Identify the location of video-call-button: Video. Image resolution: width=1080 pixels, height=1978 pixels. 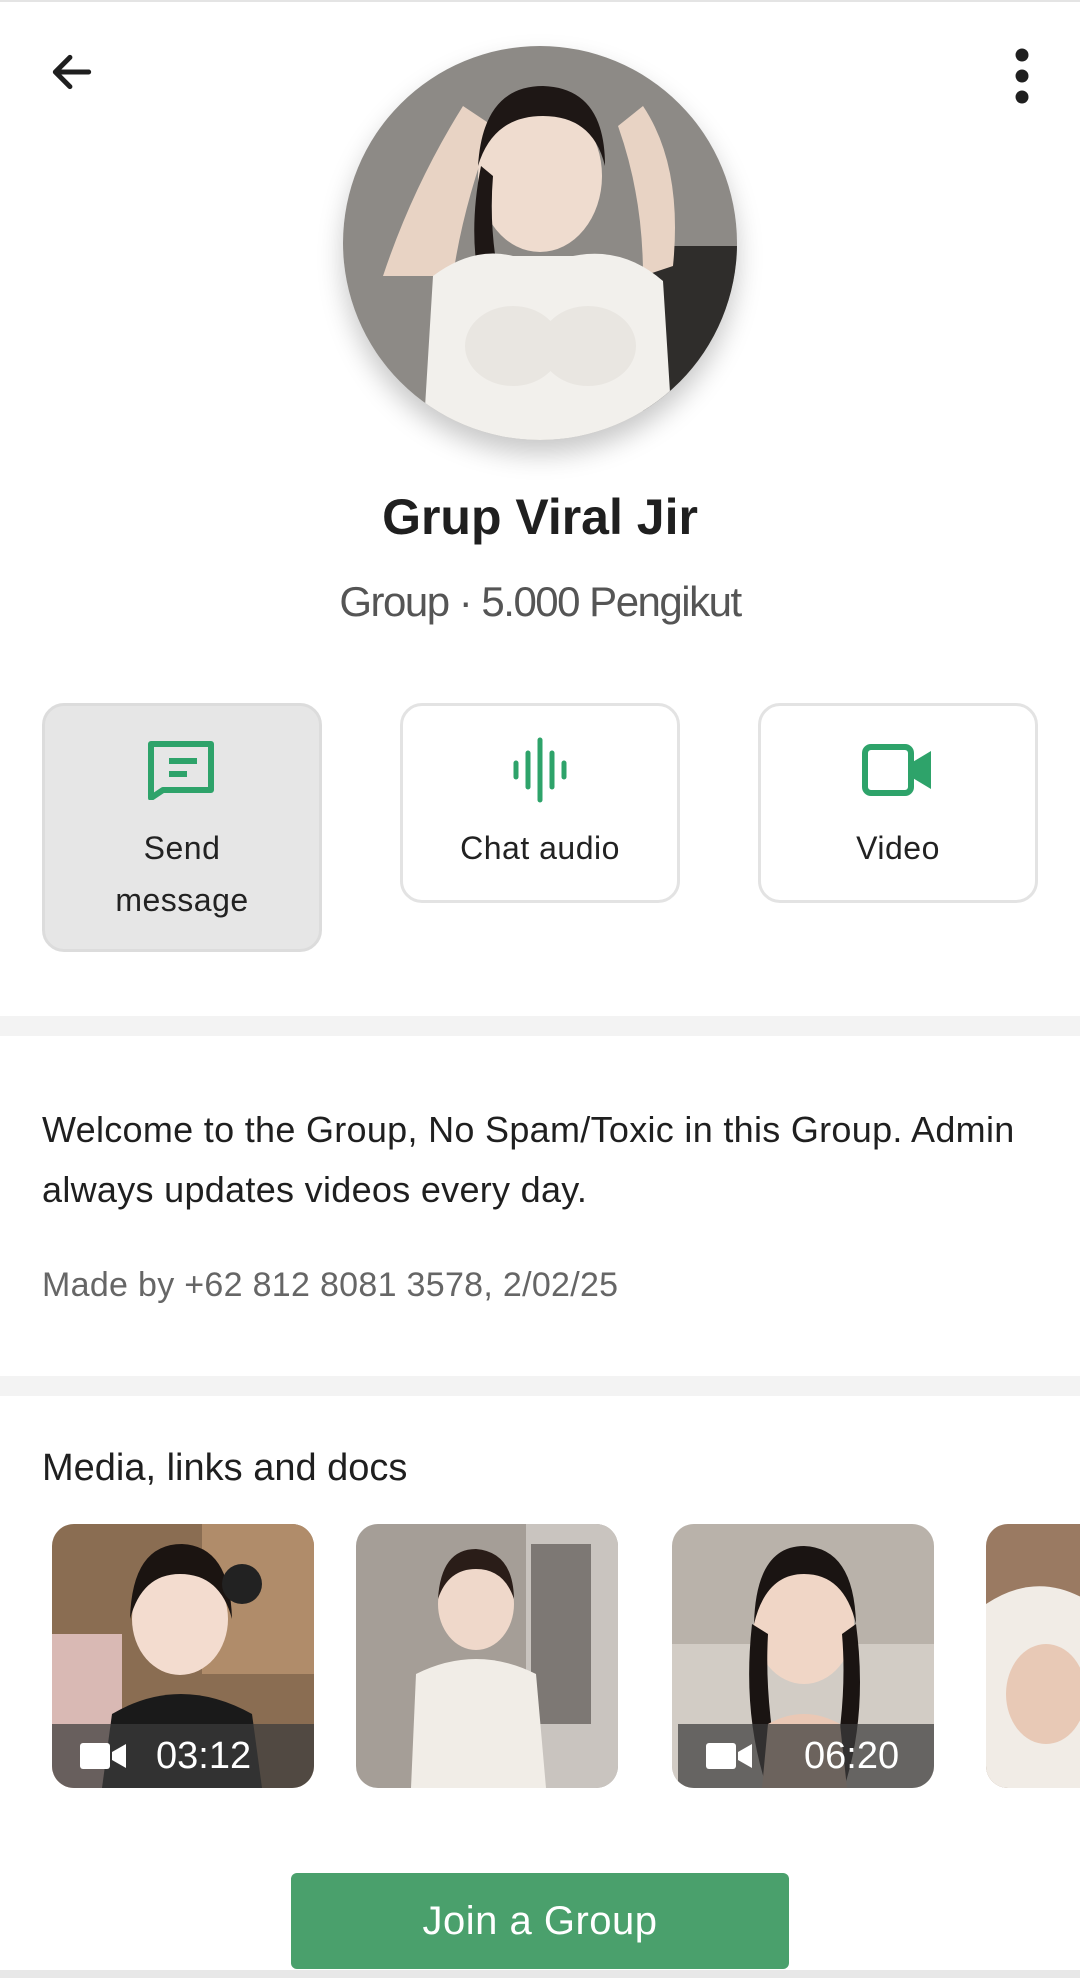
(898, 803).